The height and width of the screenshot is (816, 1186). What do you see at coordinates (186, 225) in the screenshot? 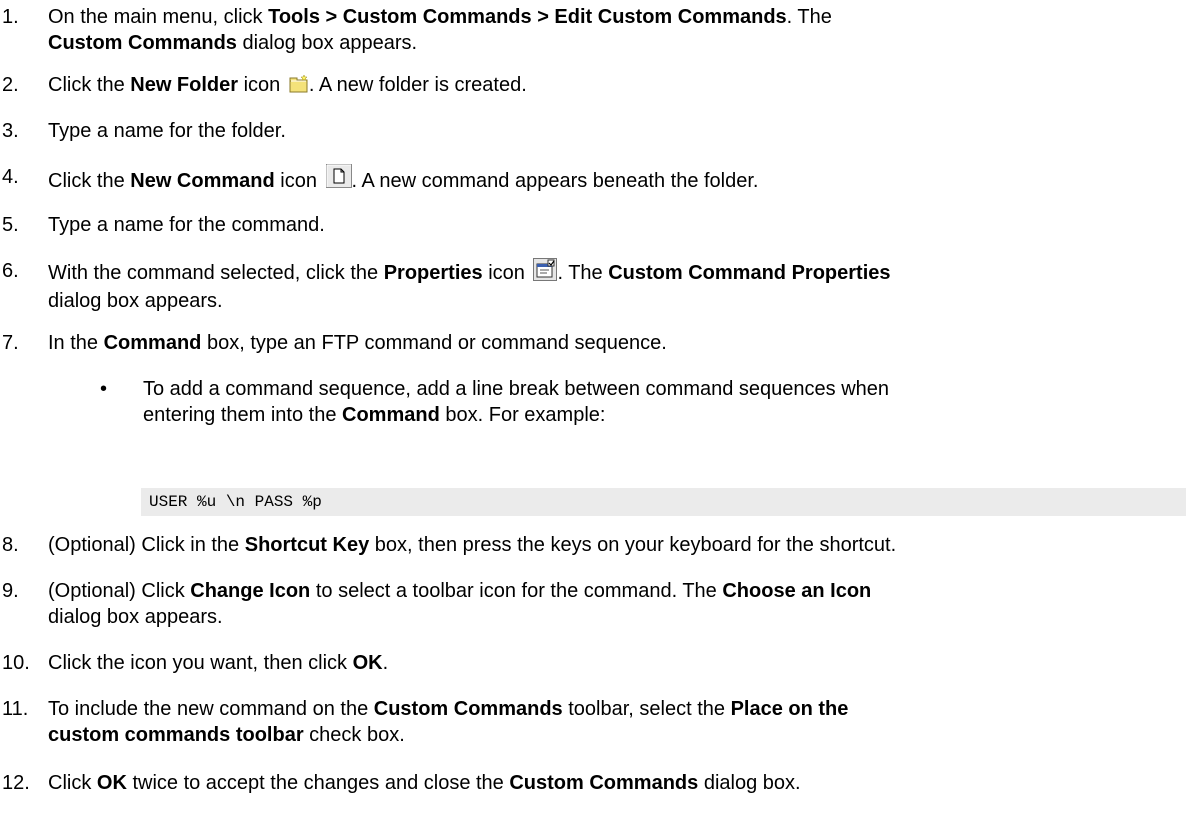
I see `step-text: Type a name for the command.` at bounding box center [186, 225].